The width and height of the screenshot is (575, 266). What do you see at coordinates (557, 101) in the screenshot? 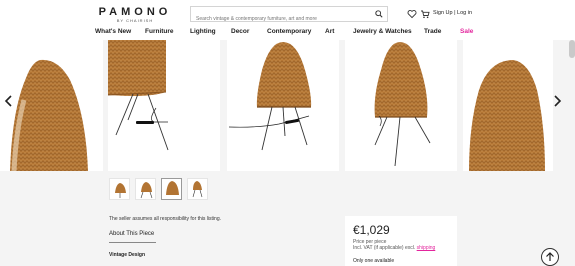
I see `chevron-right-icon` at bounding box center [557, 101].